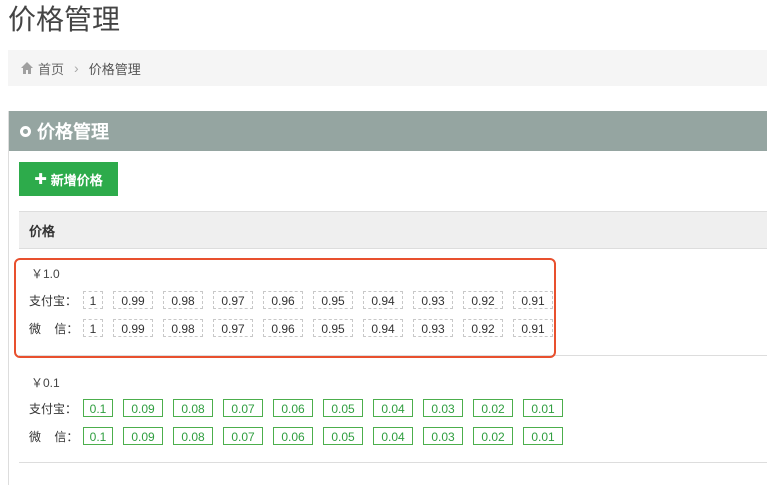  Describe the element at coordinates (543, 436) in the screenshot. I see `wechat-rate-cell: 0.01` at that location.